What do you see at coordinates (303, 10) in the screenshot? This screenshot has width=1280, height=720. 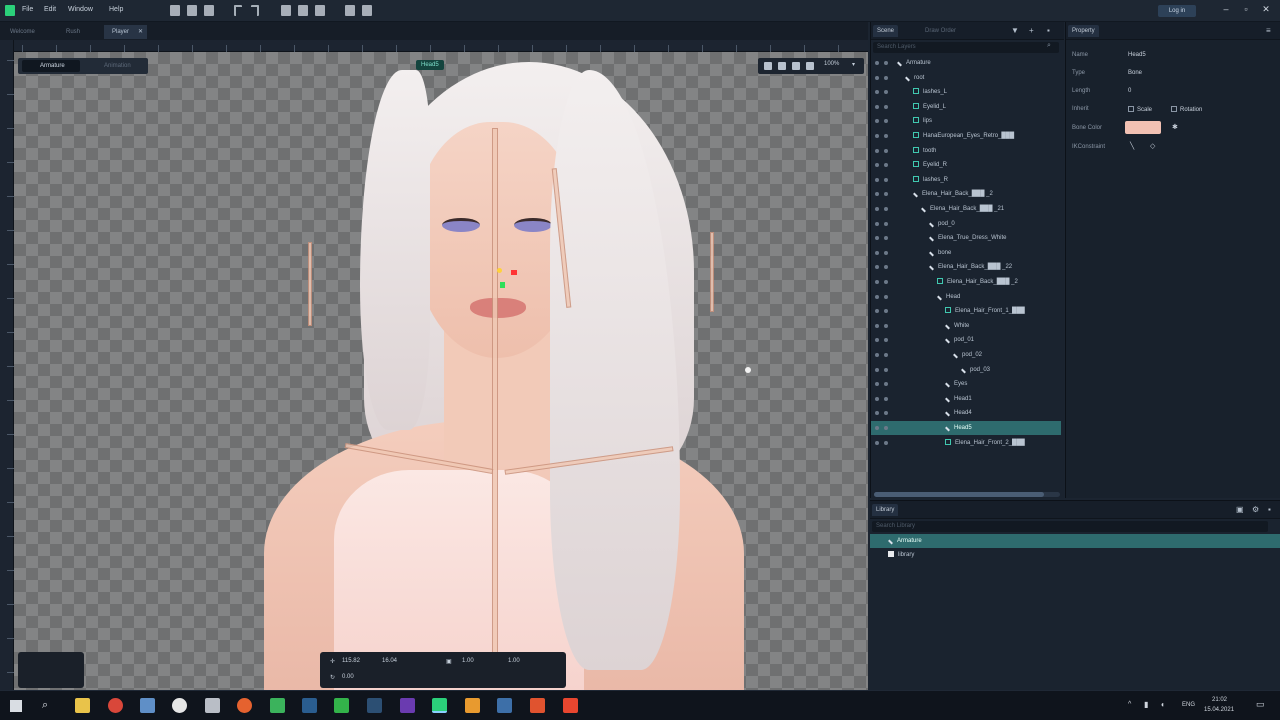 I see `export-icon` at bounding box center [303, 10].